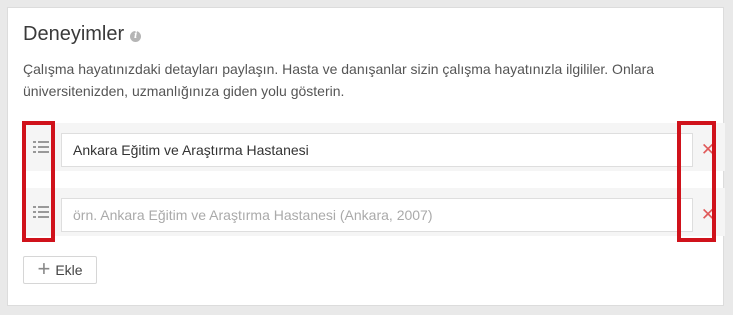 This screenshot has height=315, width=733. Describe the element at coordinates (136, 36) in the screenshot. I see `info-icon: i` at that location.